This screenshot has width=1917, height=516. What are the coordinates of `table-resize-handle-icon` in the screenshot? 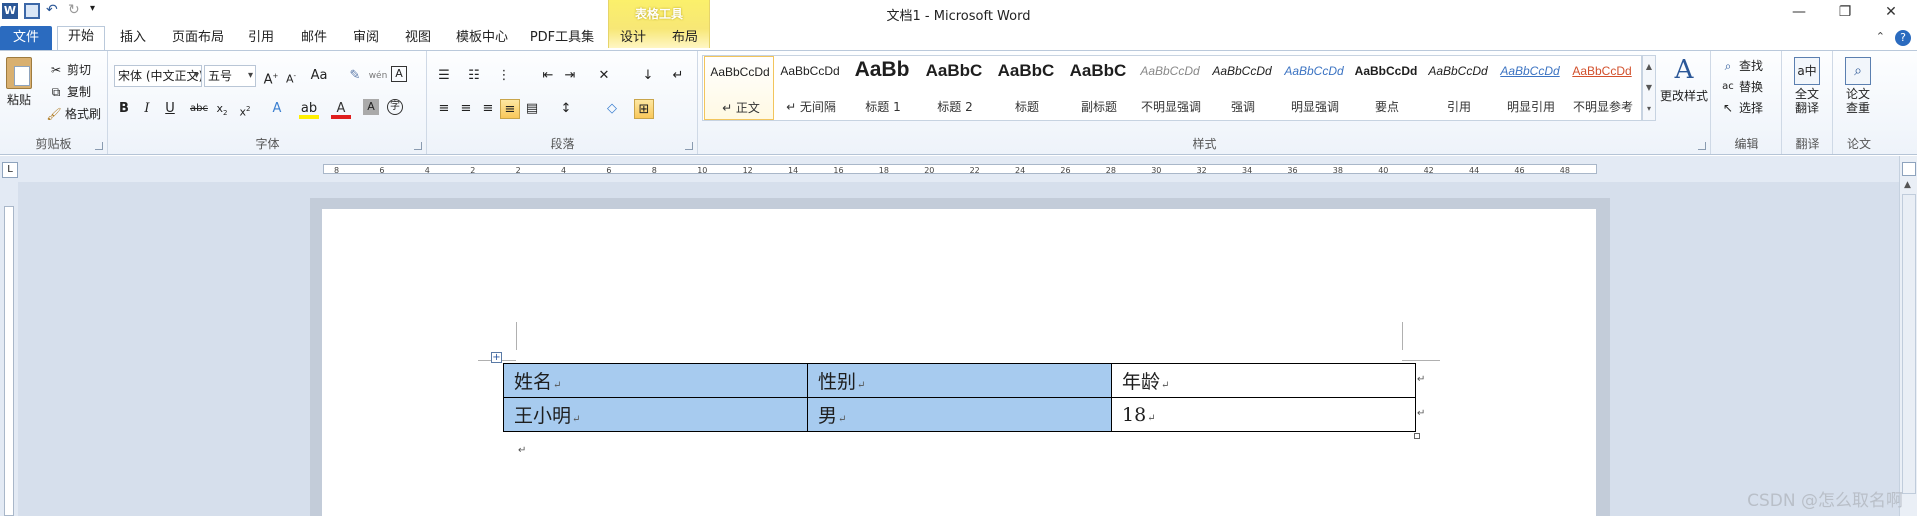 It's located at (1417, 436).